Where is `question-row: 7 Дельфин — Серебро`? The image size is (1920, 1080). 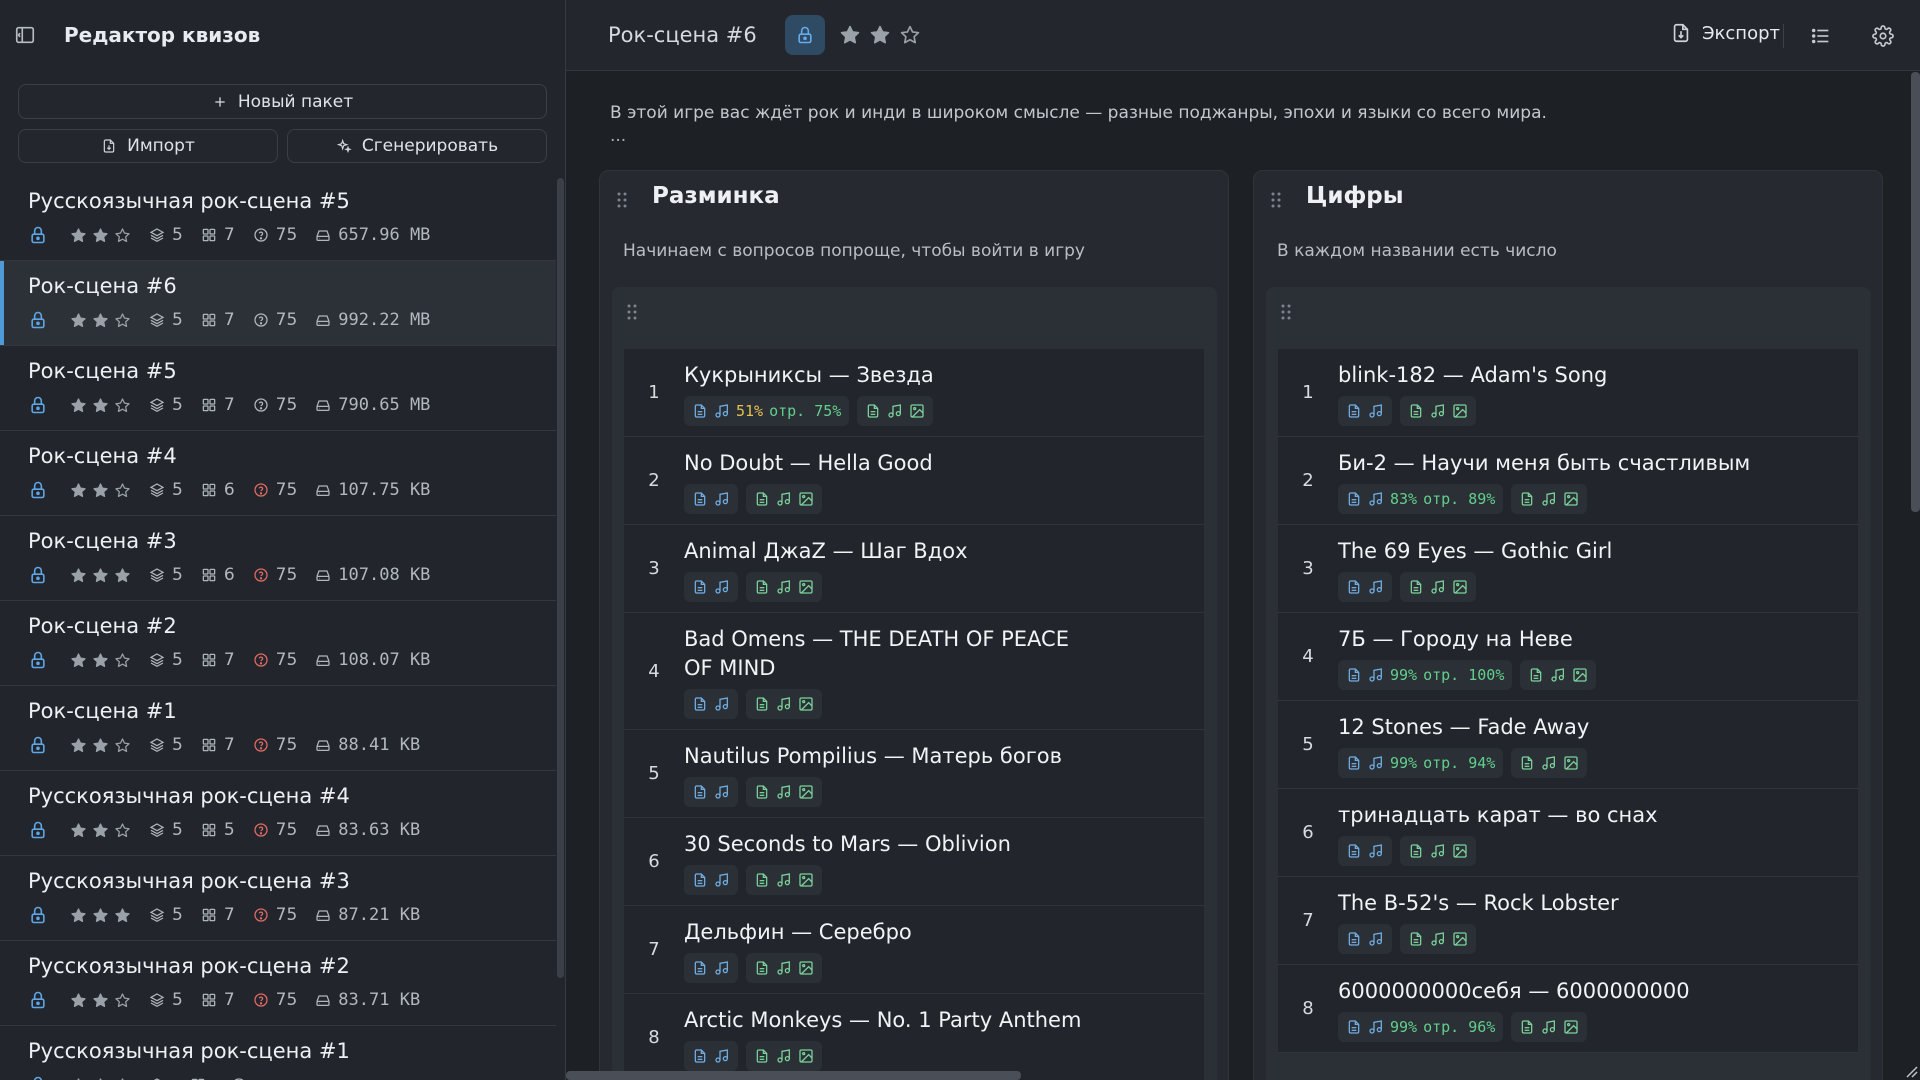 question-row: 7 Дельфин — Серебро is located at coordinates (914, 950).